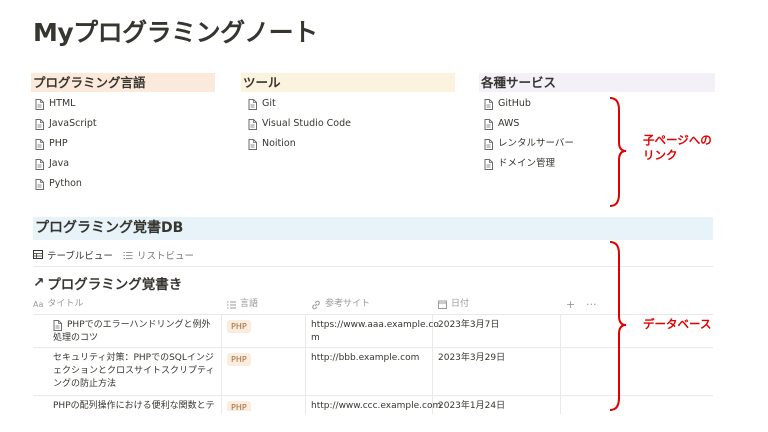  I want to click on page-link-noition: Noition, so click(299, 144).